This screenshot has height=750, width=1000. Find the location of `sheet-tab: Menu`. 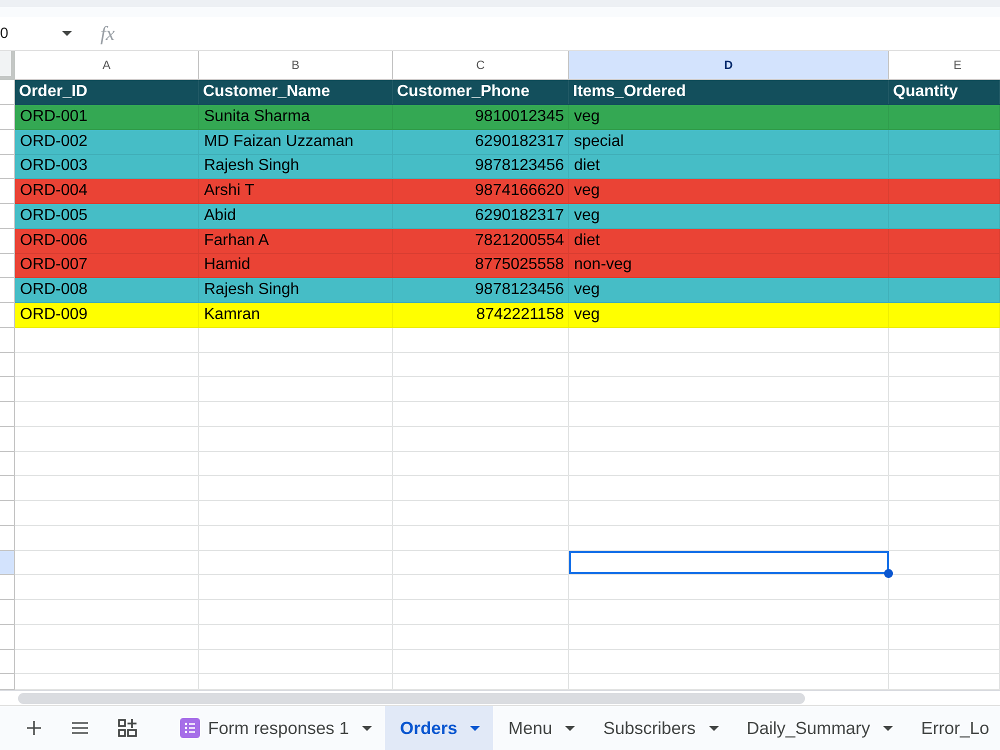

sheet-tab: Menu is located at coordinates (540, 728).